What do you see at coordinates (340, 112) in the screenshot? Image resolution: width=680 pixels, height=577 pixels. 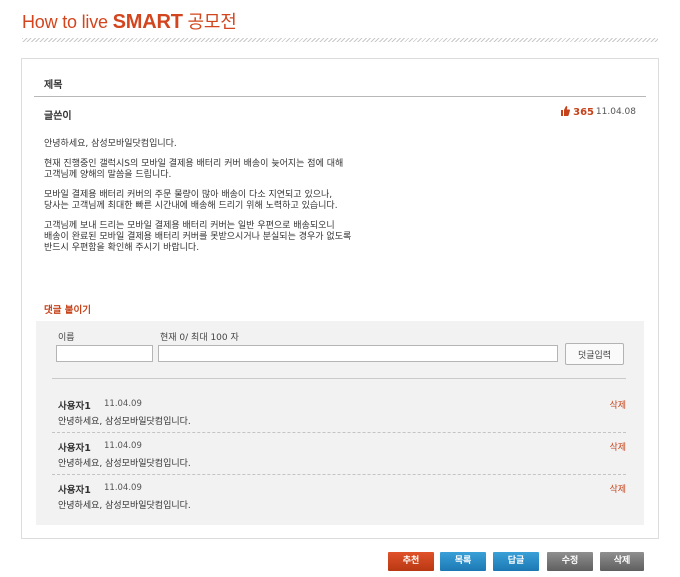 I see `author-row: 글쓴이 365 11.04.08` at bounding box center [340, 112].